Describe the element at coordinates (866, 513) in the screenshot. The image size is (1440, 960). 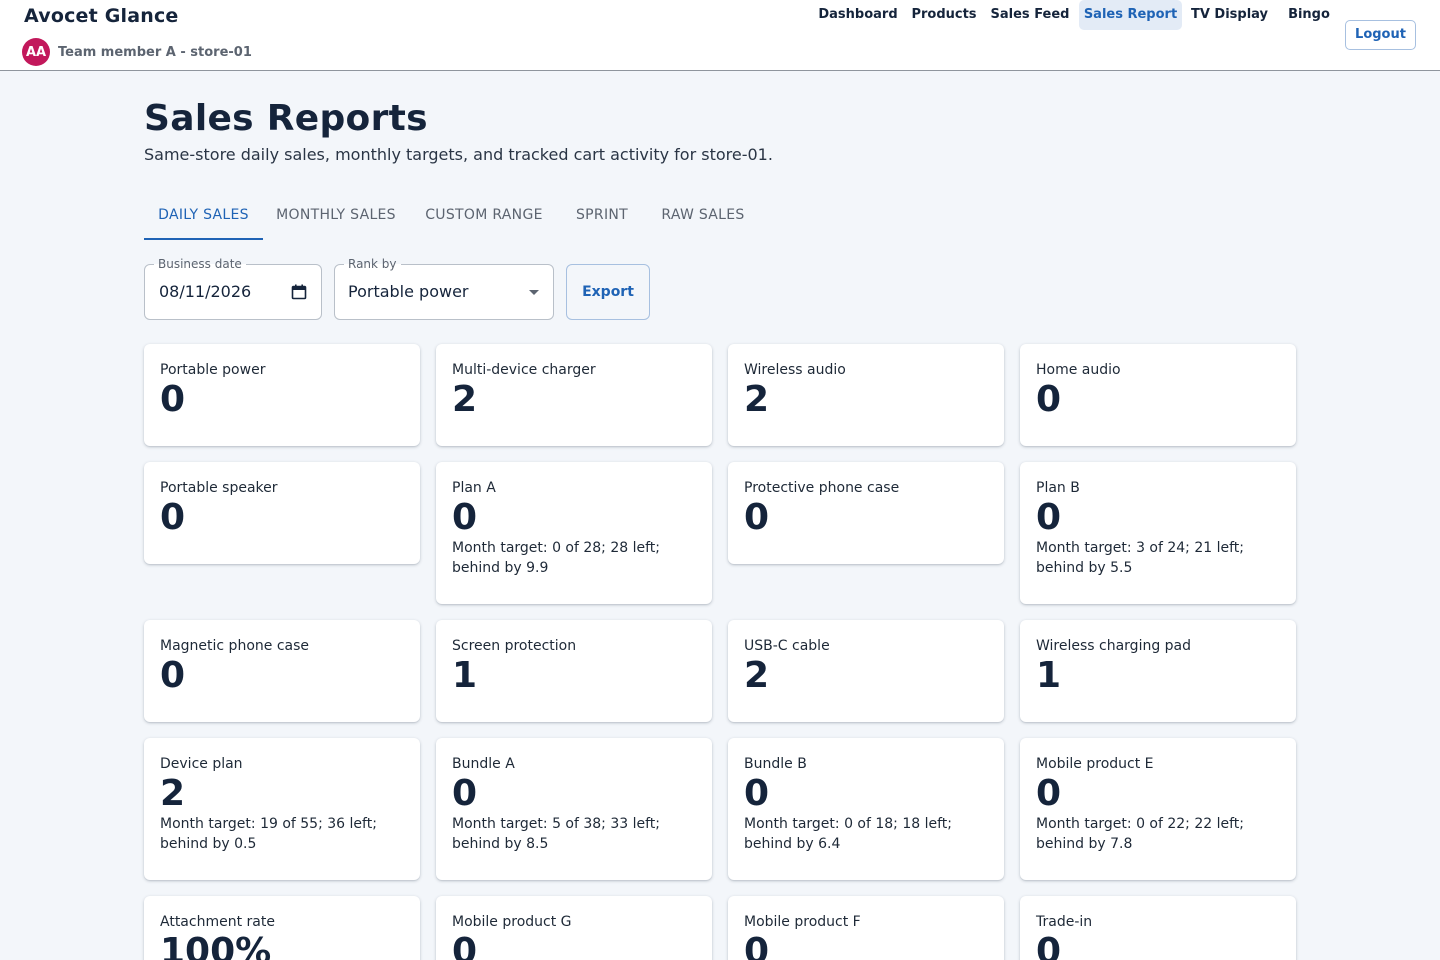
I see `metric-card: Protective phone case 0` at that location.